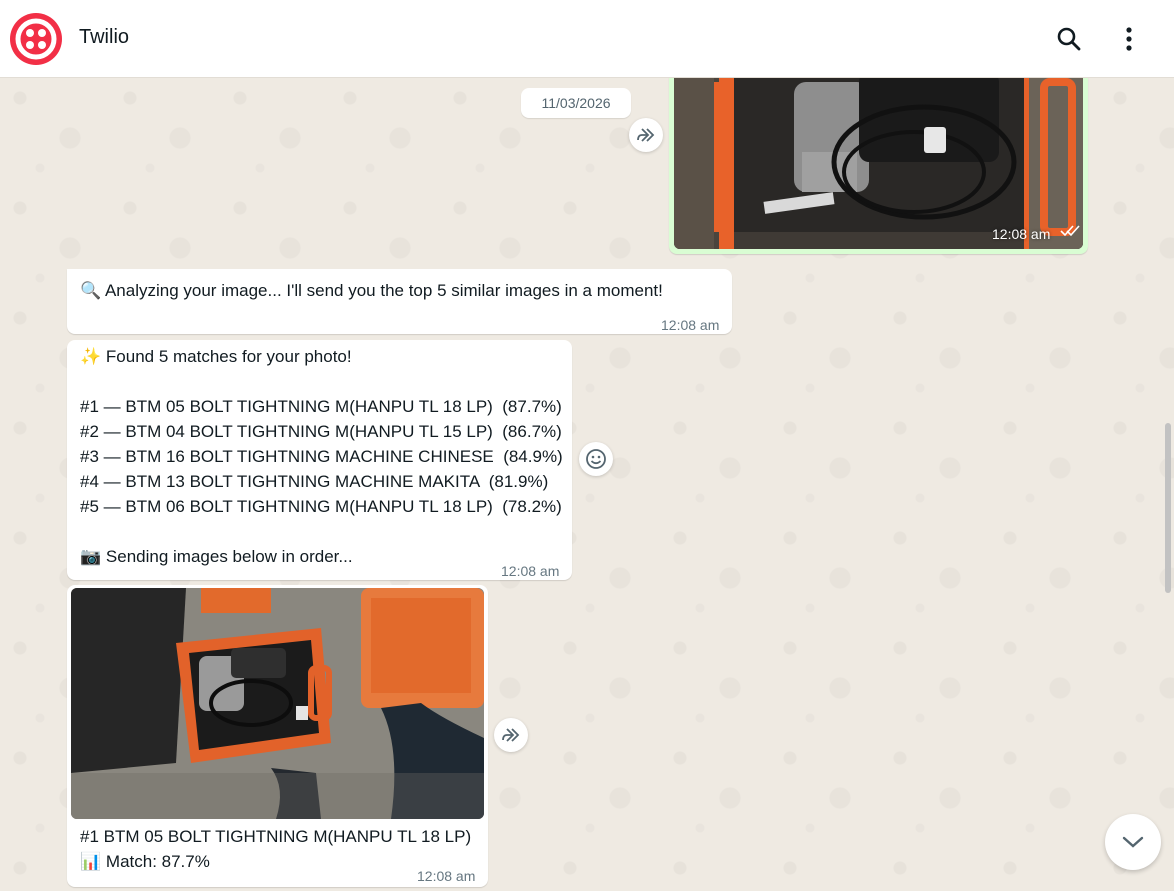  What do you see at coordinates (587, 39) in the screenshot?
I see `chat-header: Twilio` at bounding box center [587, 39].